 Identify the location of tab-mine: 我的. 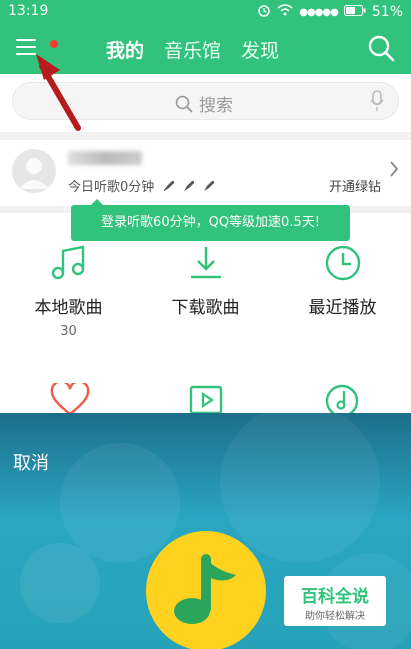
(125, 49).